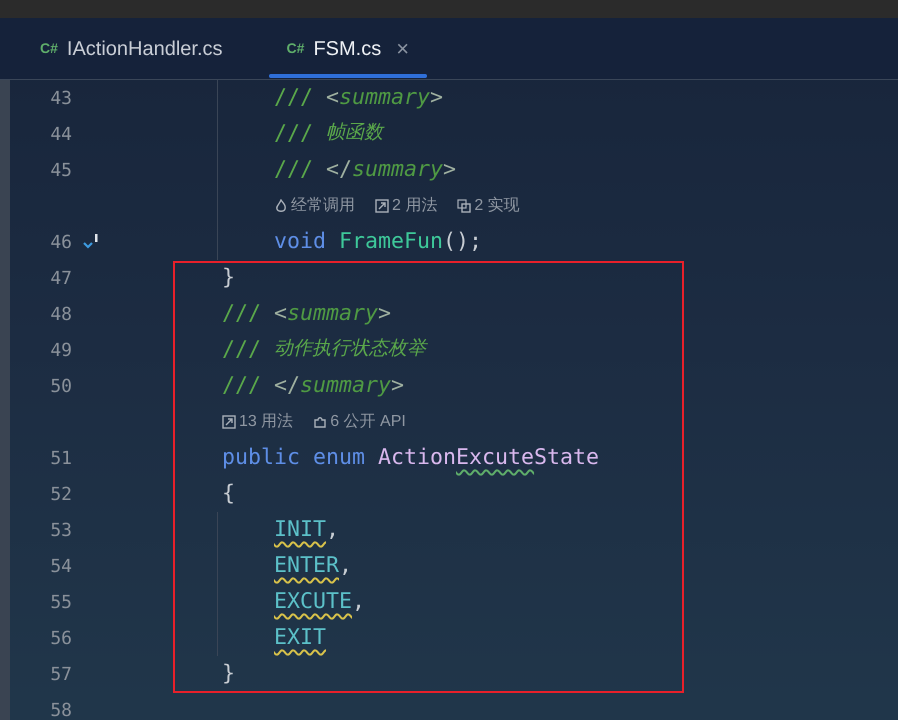 The height and width of the screenshot is (720, 898). Describe the element at coordinates (300, 530) in the screenshot. I see `enum-member: INIT` at that location.